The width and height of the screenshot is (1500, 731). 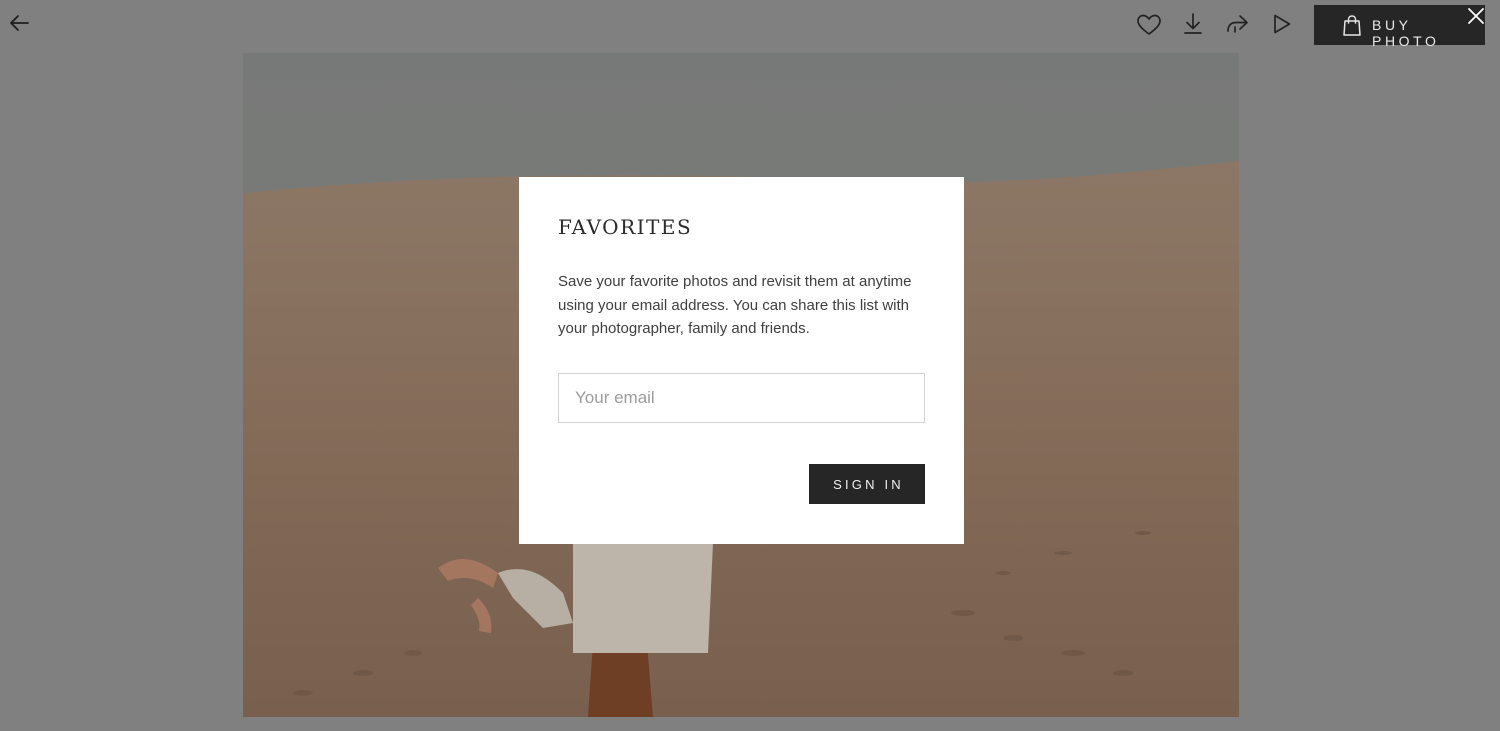 I want to click on sign-in-button: SIGN IN, so click(x=867, y=484).